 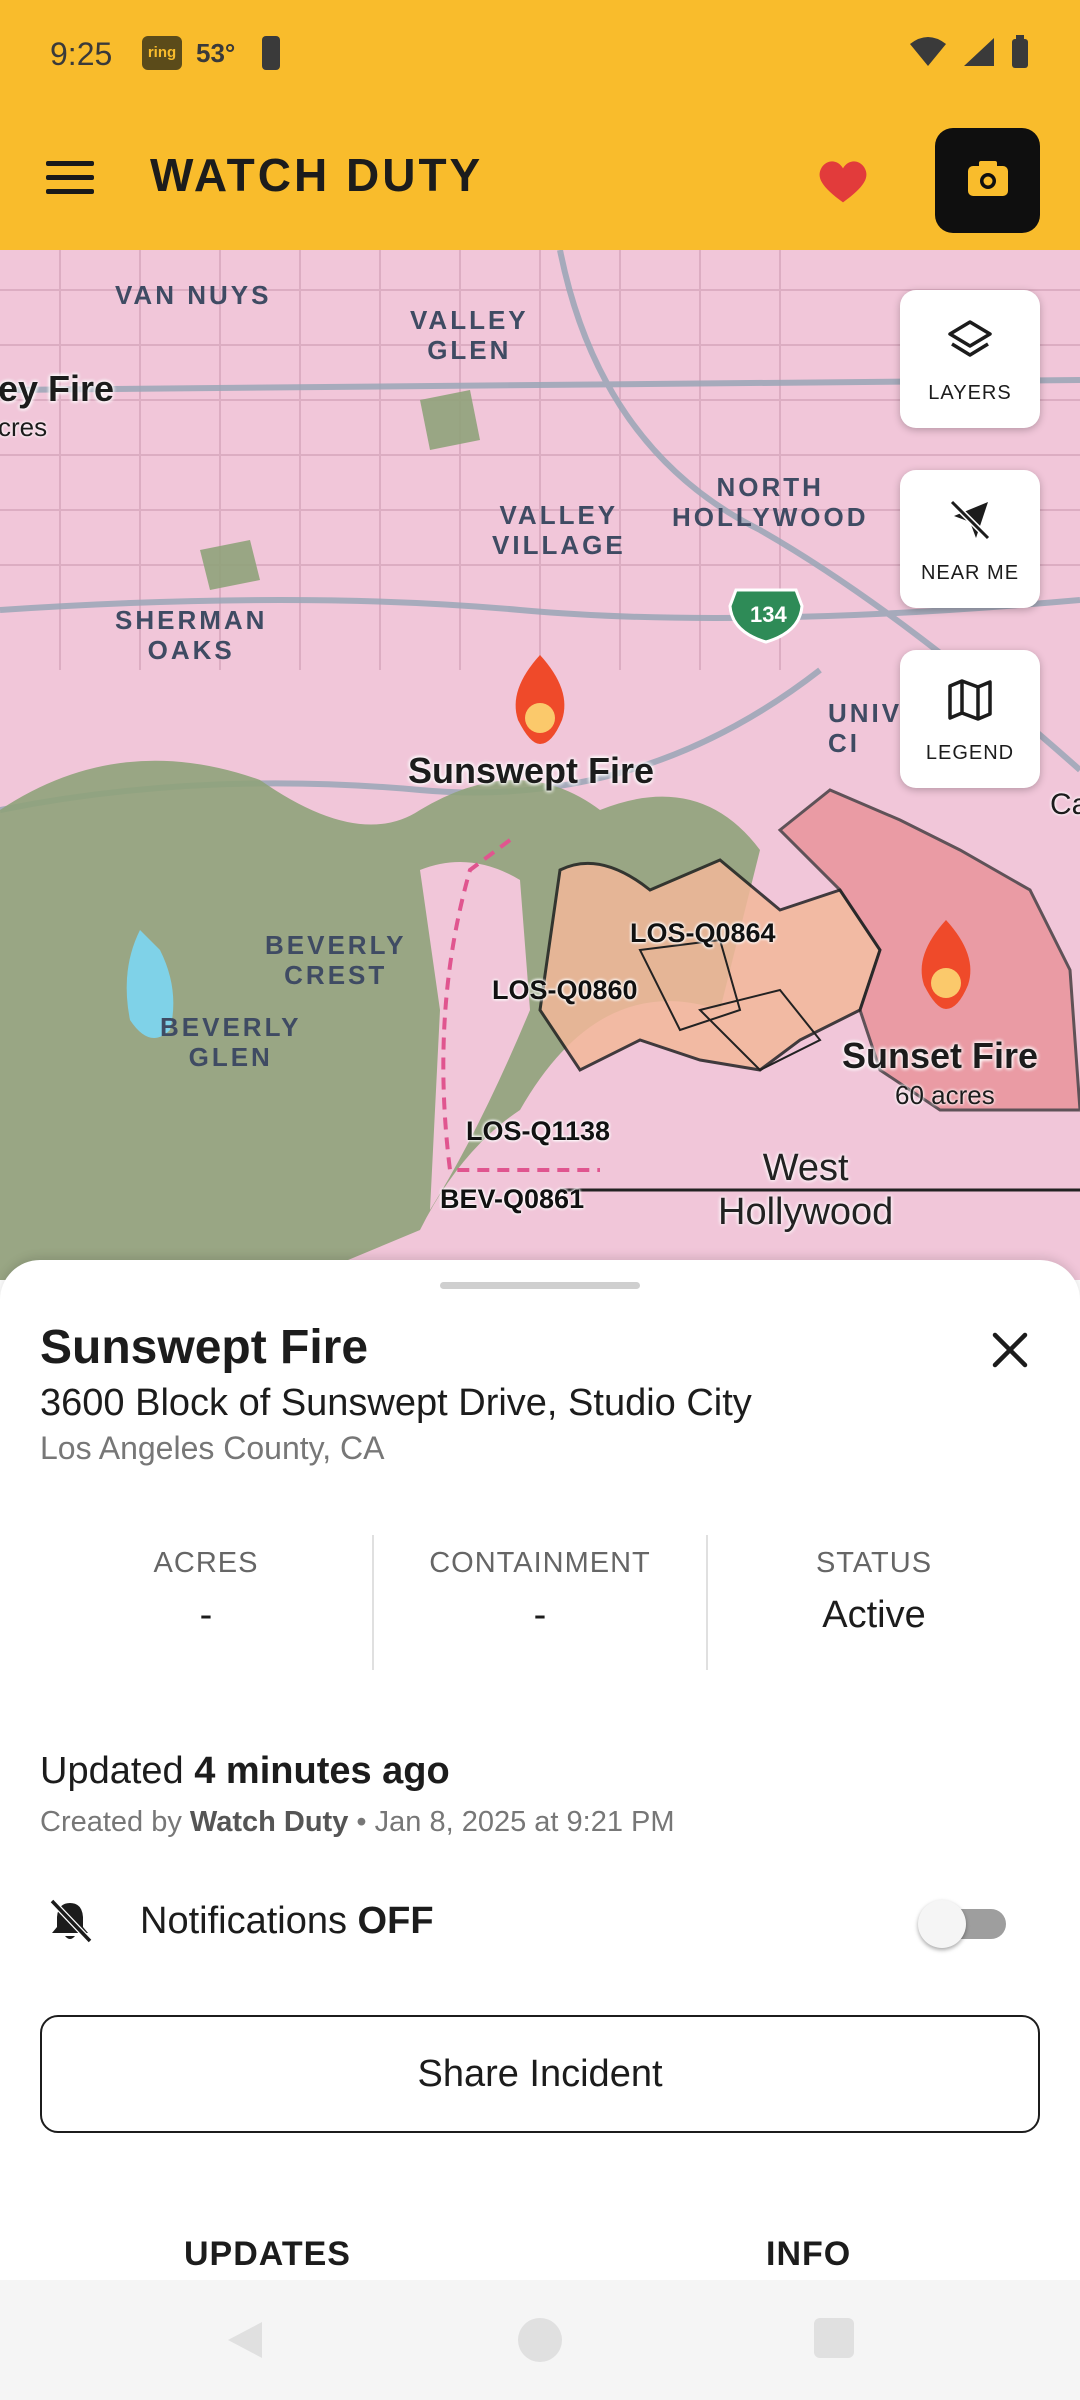 What do you see at coordinates (24, 427) in the screenshot?
I see `fire-acres-left-partial: cres` at bounding box center [24, 427].